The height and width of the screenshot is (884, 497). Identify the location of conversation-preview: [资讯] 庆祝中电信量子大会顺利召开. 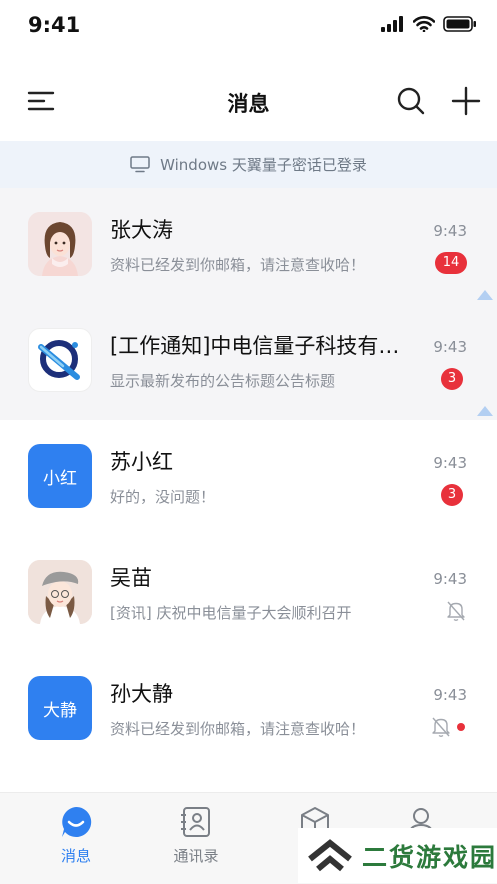
(231, 613).